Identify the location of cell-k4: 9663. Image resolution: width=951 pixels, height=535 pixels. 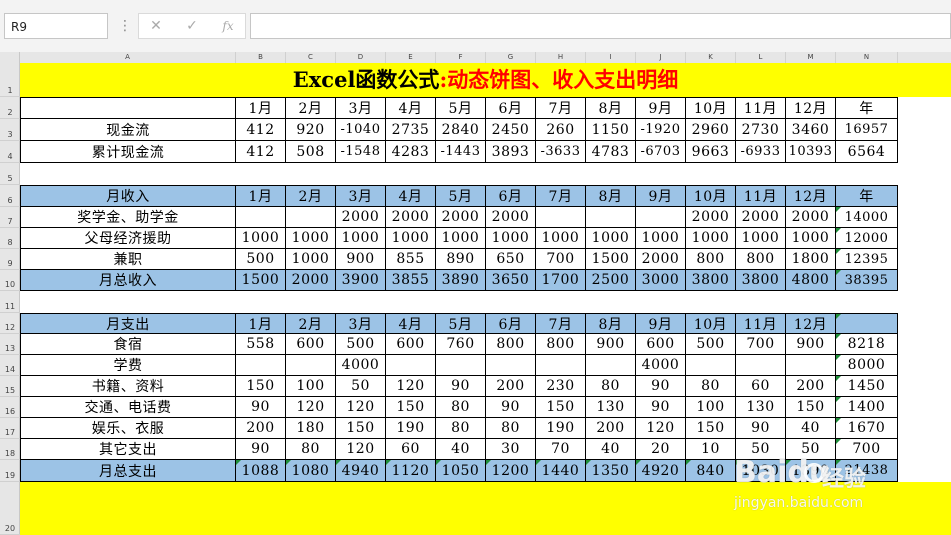
(711, 152).